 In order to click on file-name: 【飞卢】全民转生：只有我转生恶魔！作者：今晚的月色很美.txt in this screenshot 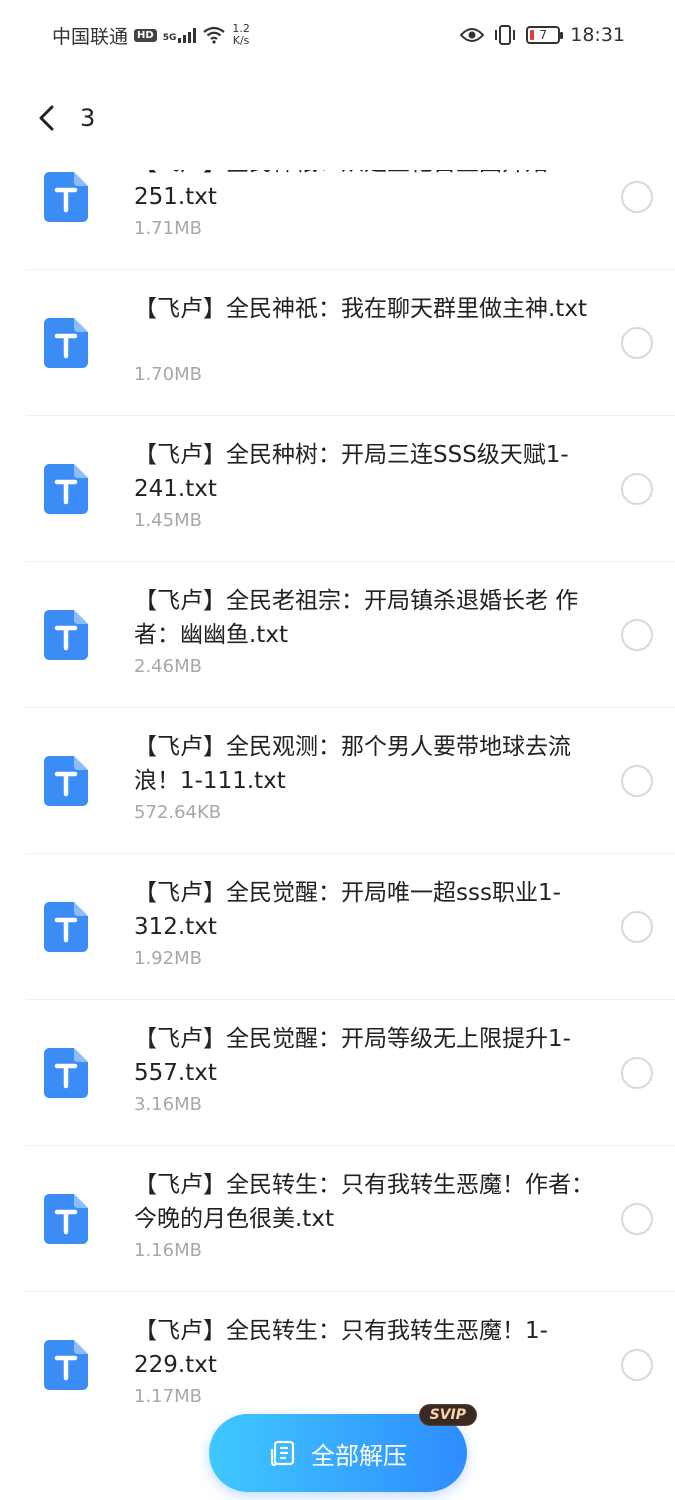, I will do `click(364, 1202)`.